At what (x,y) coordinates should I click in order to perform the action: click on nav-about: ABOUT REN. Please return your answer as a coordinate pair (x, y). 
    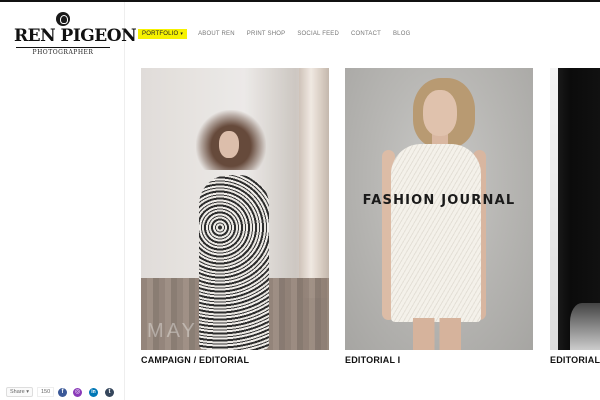
    Looking at the image, I should click on (216, 34).